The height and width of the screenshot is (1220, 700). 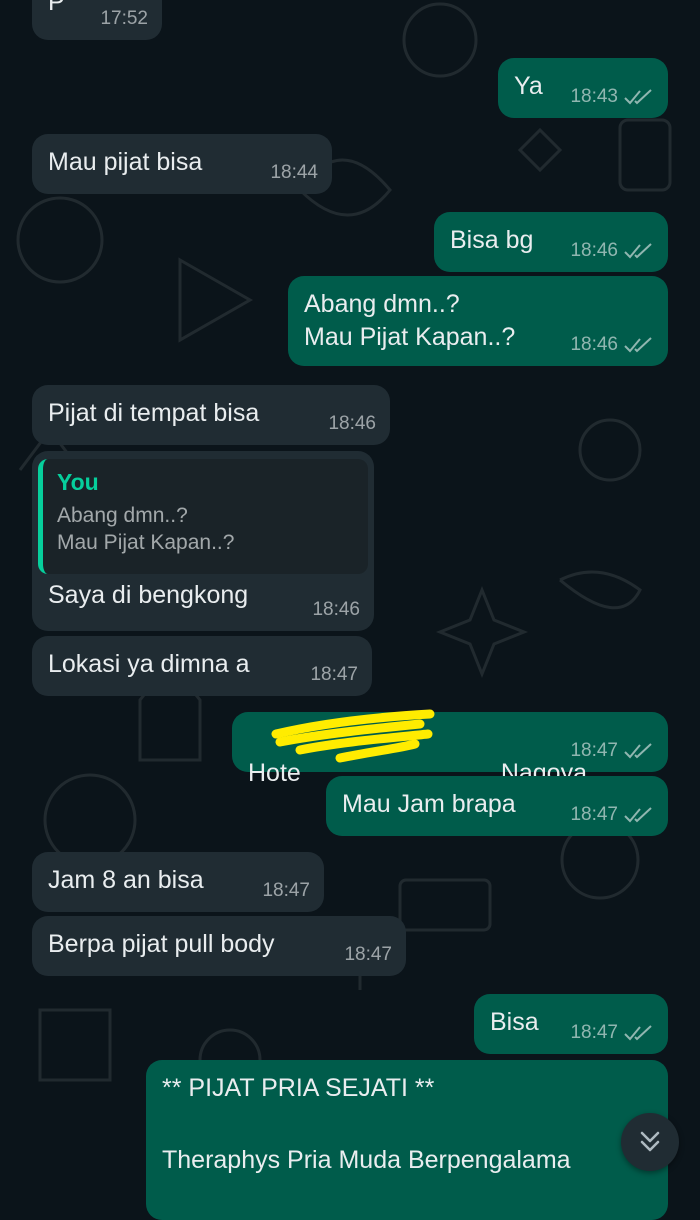 What do you see at coordinates (97, 20) in the screenshot?
I see `message-incoming: P 17:52` at bounding box center [97, 20].